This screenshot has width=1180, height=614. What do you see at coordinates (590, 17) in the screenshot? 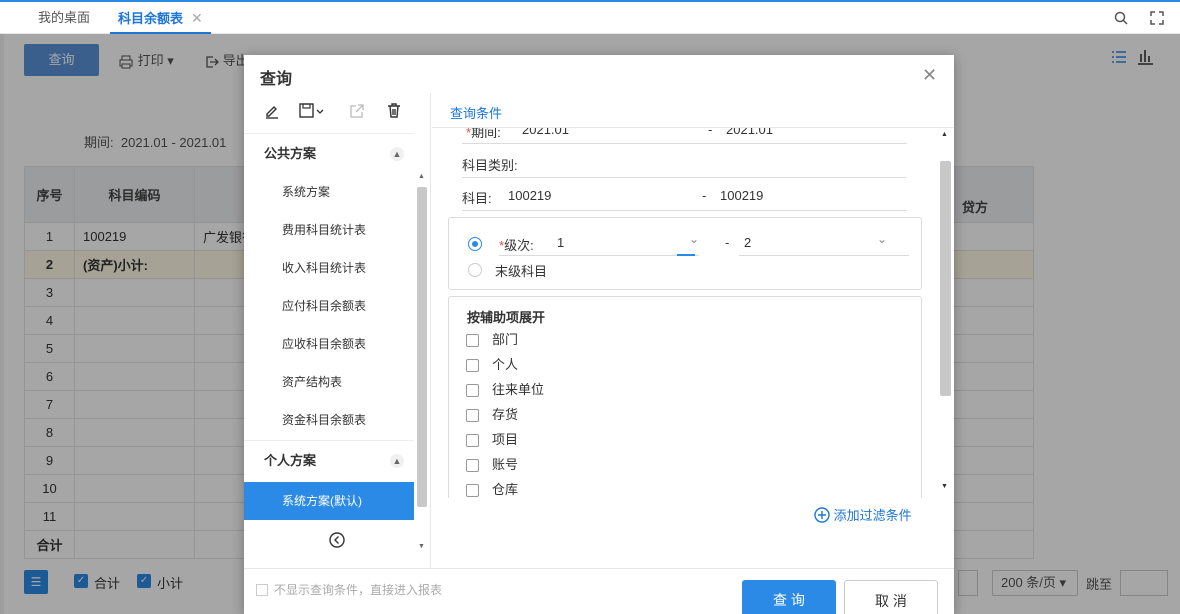
I see `tab-bar: 我的桌面 科目余额表 ✕` at bounding box center [590, 17].